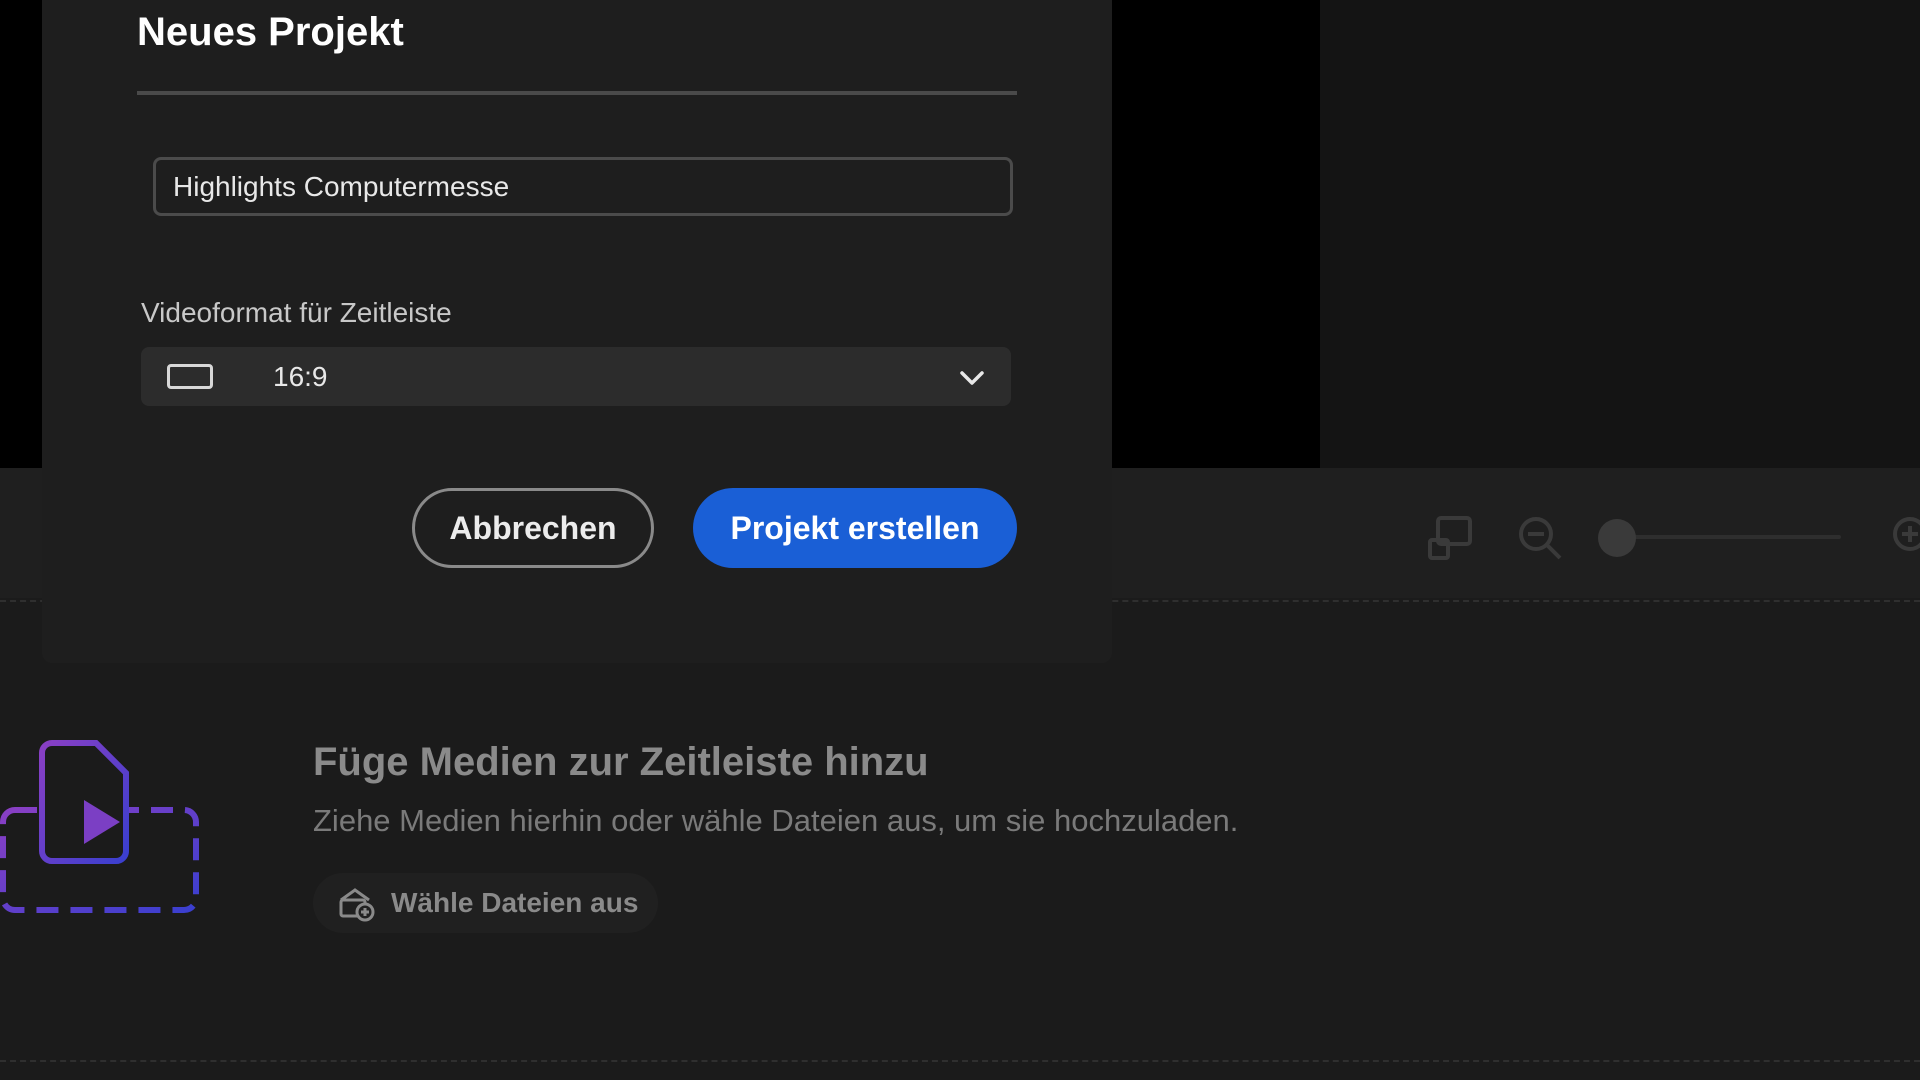 The height and width of the screenshot is (1080, 1920). What do you see at coordinates (515, 902) in the screenshot?
I see `choose-files-label: Wähle Dateien aus` at bounding box center [515, 902].